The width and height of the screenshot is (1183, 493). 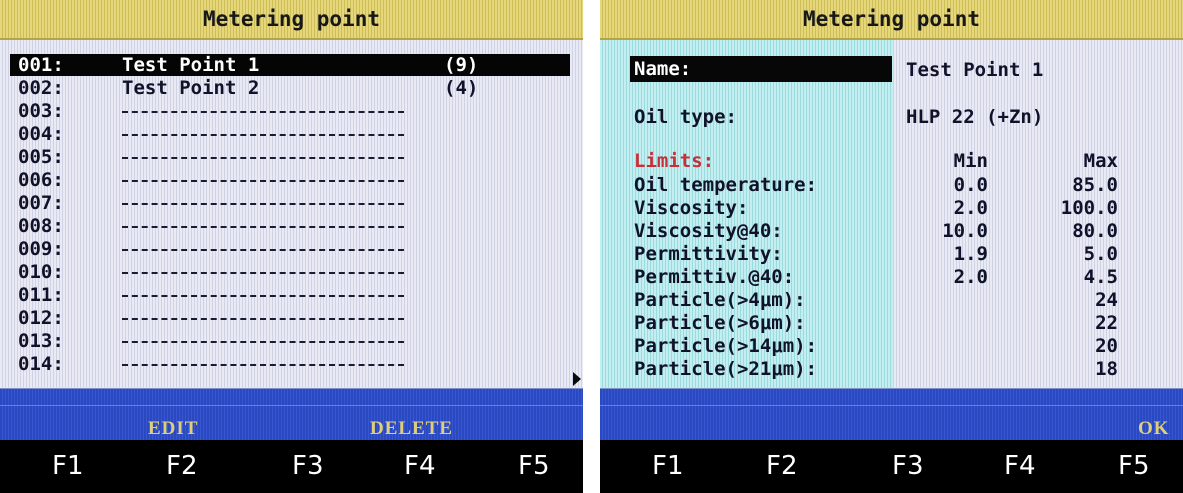 I want to click on list-item-number: 014:, so click(x=41, y=364).